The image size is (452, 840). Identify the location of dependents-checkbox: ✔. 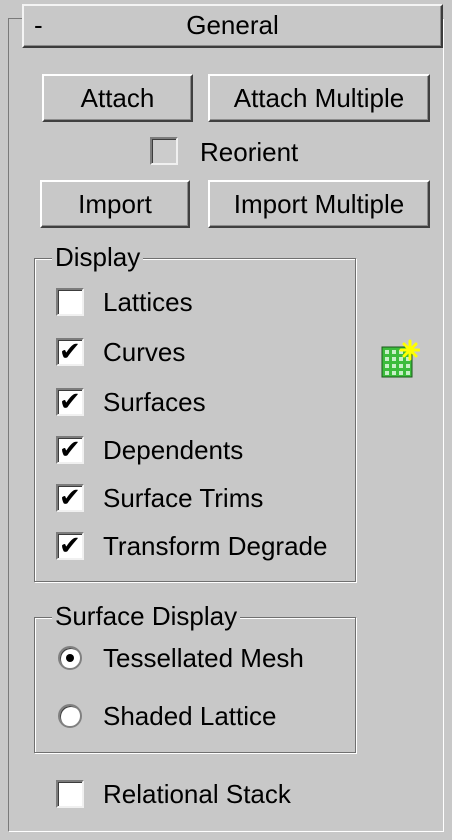
(70, 449).